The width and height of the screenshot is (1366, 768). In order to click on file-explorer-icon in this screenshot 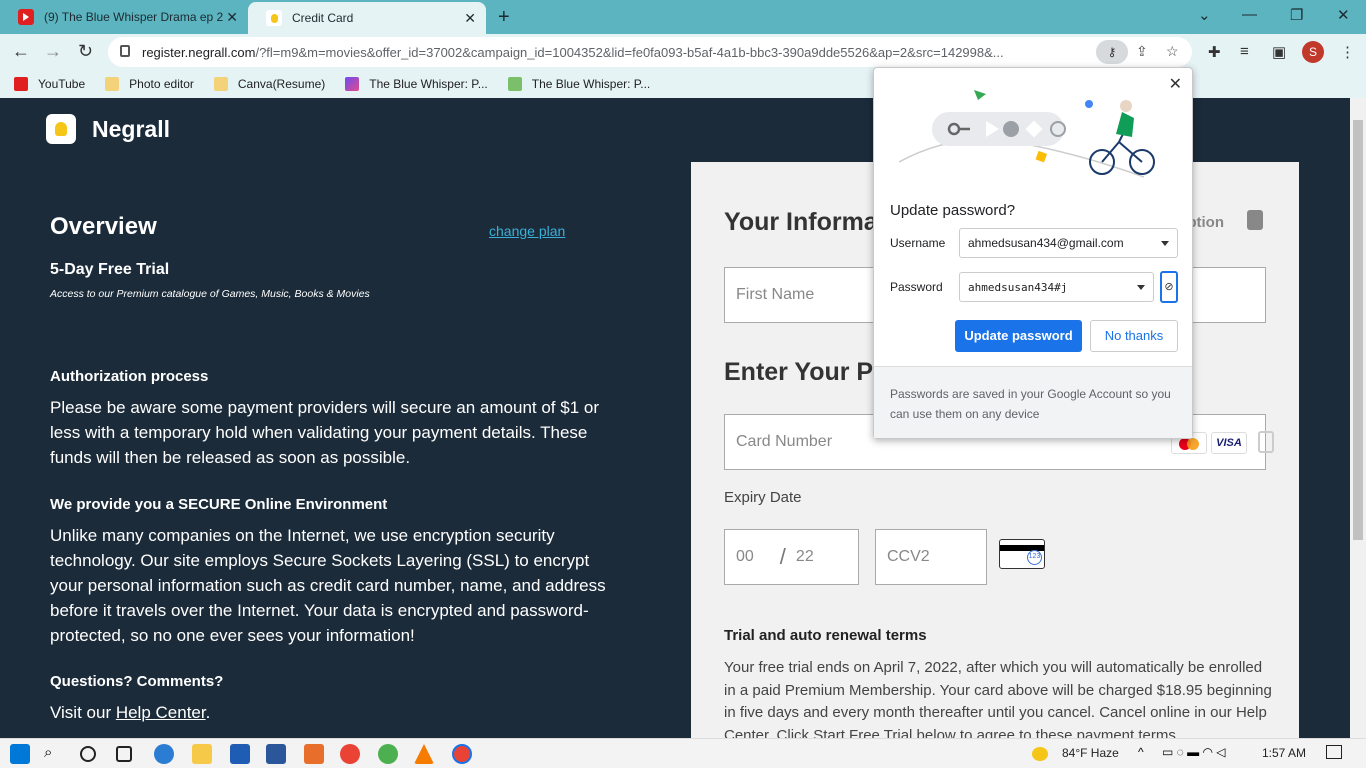, I will do `click(202, 754)`.